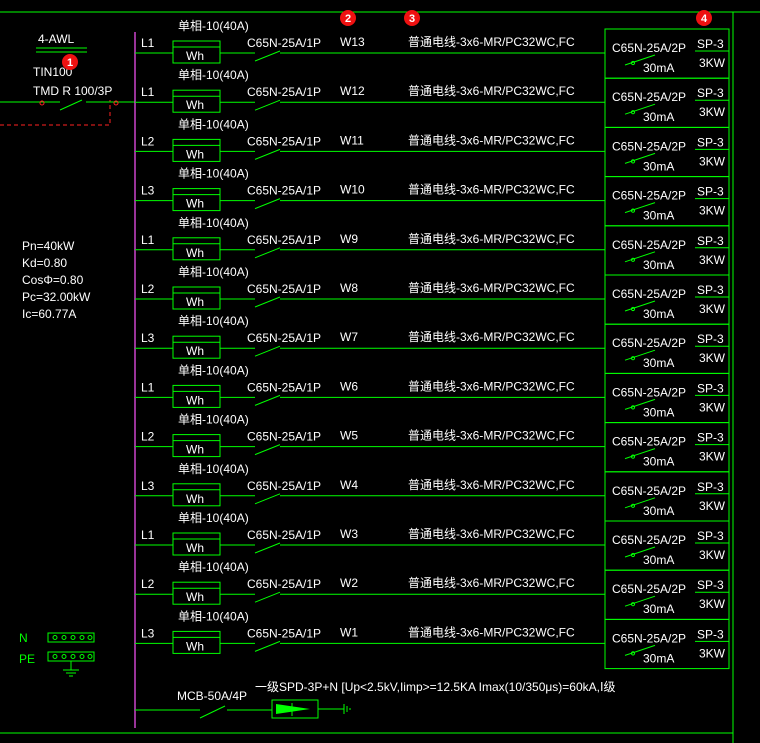  Describe the element at coordinates (48, 246) in the screenshot. I see `load-param: Pn=40kW` at that location.